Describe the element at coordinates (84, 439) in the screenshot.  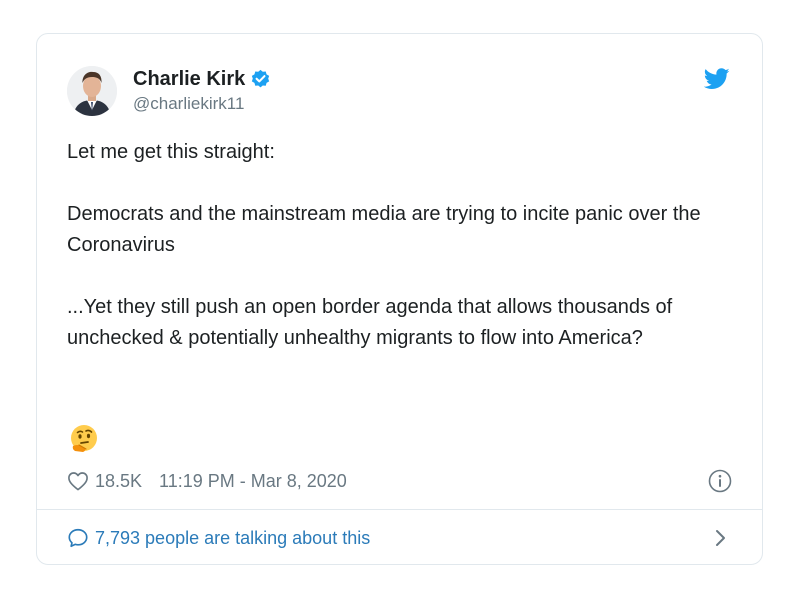
I see `thinking-face-emoji` at that location.